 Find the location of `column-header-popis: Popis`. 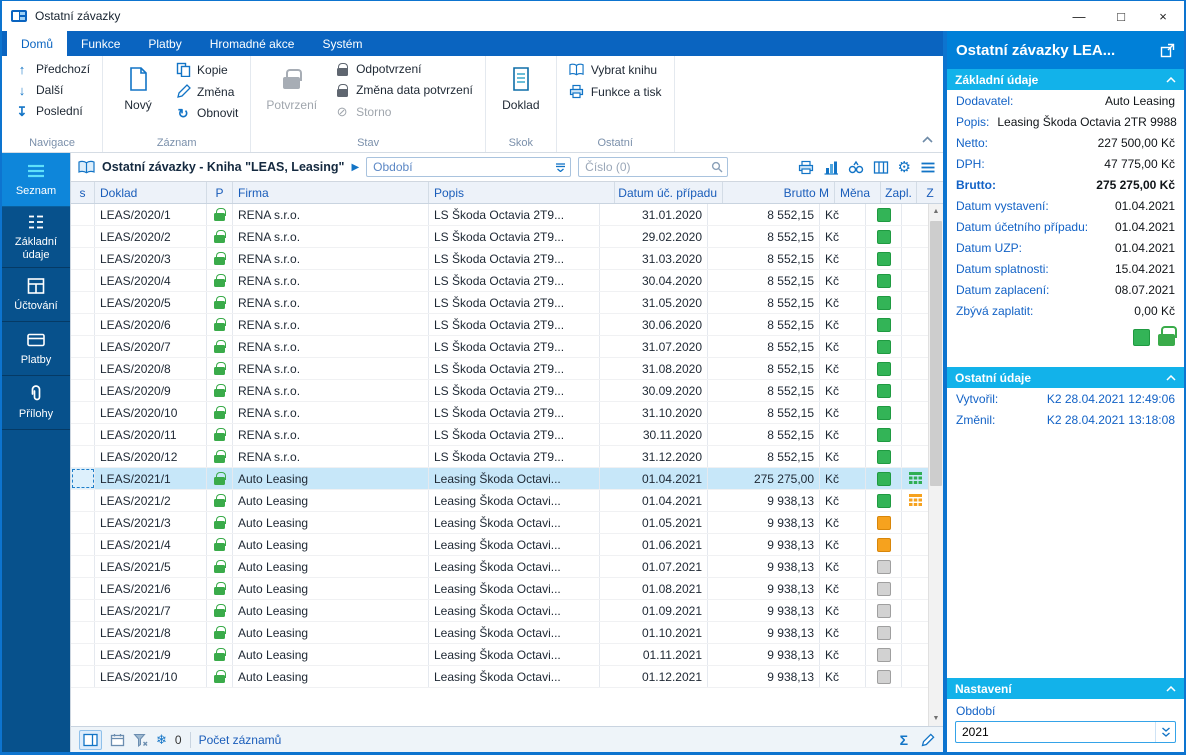

column-header-popis: Popis is located at coordinates (522, 192).